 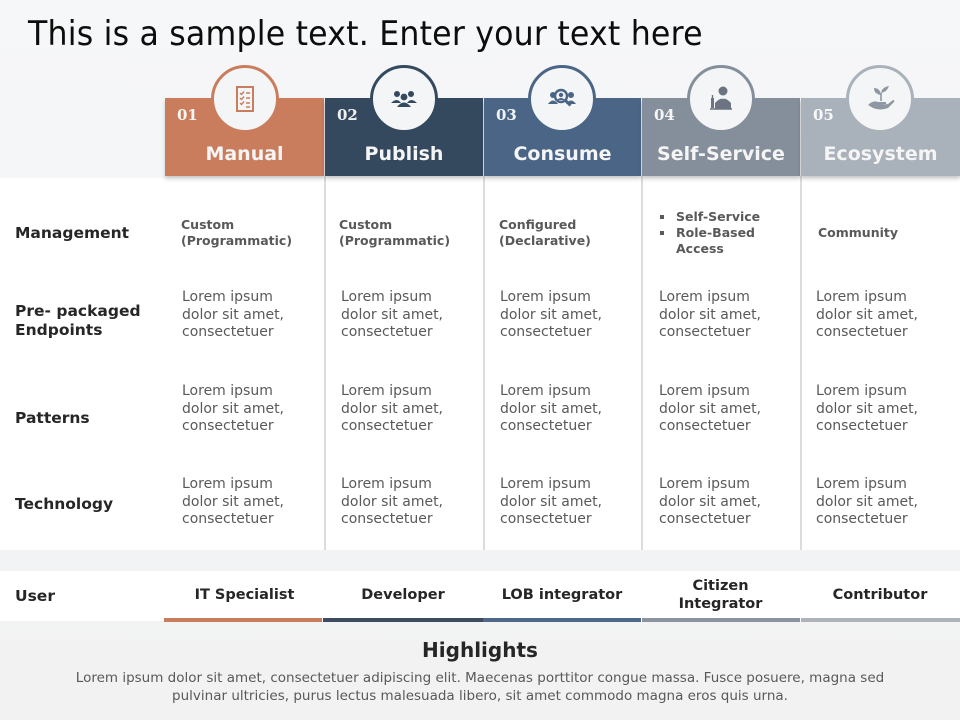 I want to click on user-citizen-integrator: Citizen Integrator, so click(x=720, y=595).